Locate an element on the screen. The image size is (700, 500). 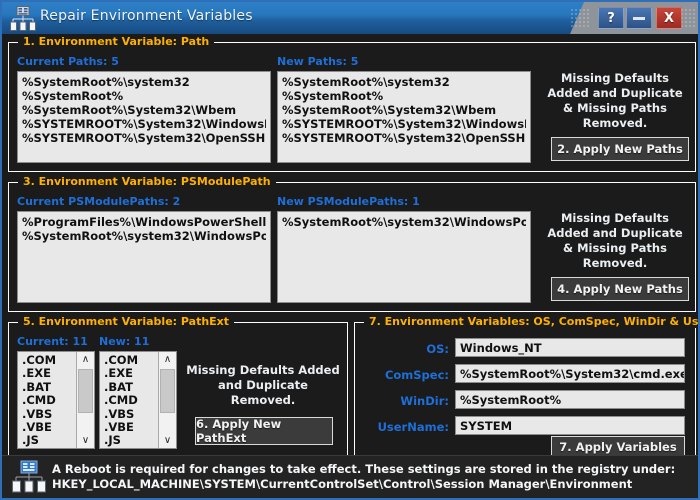
apply-new-pathext-button: 6. Apply New PathExt is located at coordinates (264, 431).